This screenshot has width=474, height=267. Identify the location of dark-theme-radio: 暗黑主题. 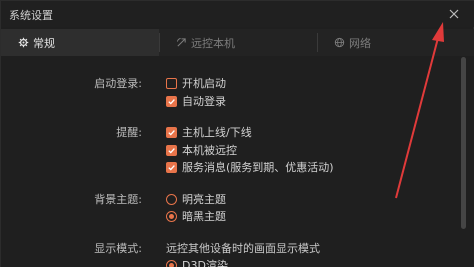
(196, 216).